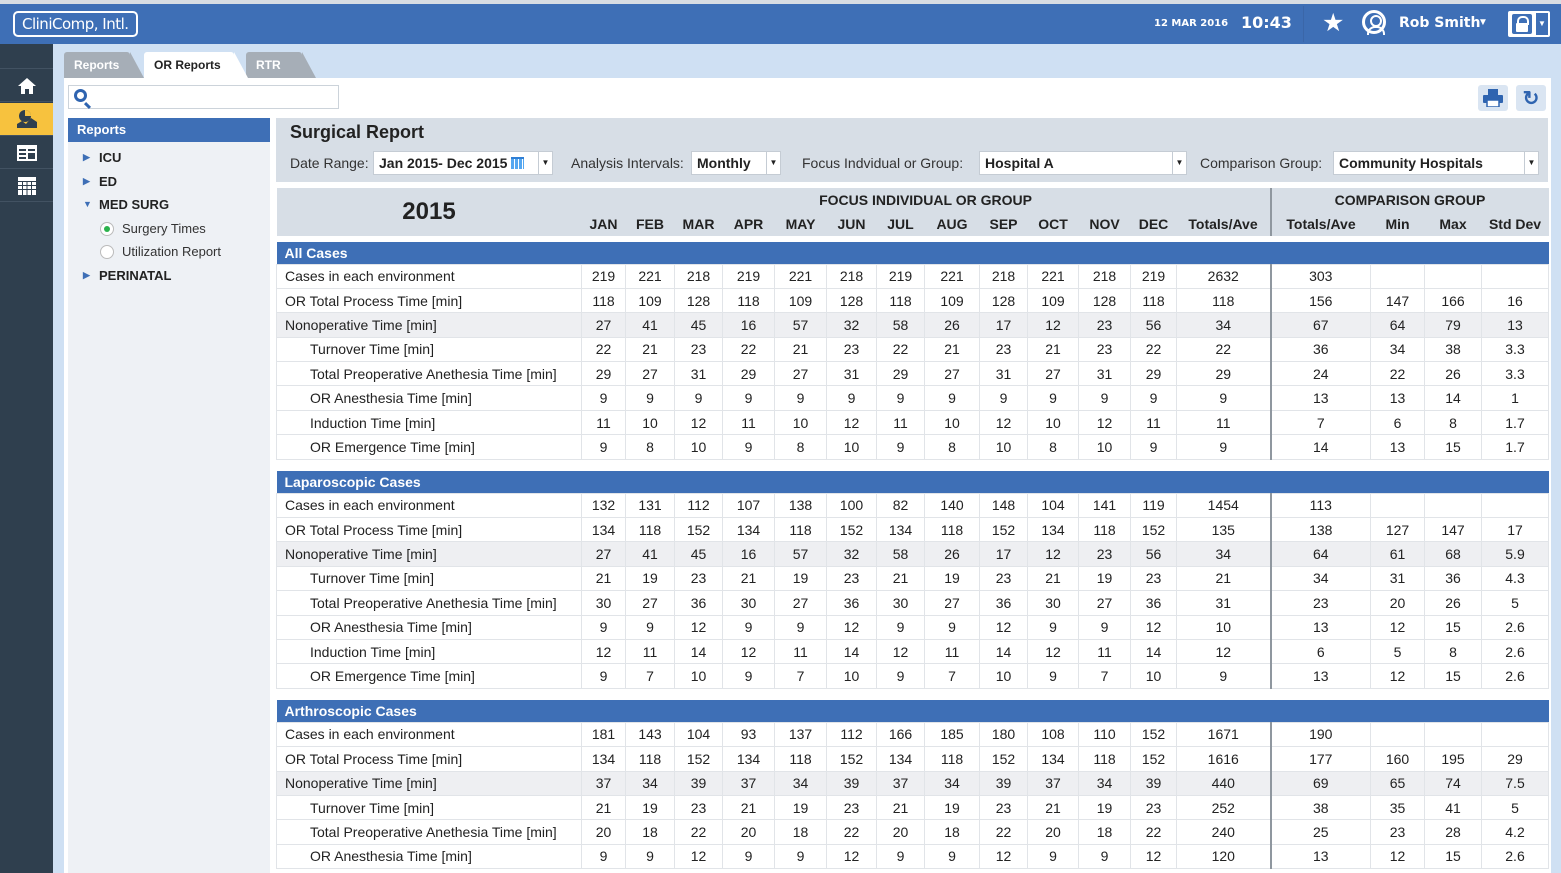 This screenshot has width=1561, height=873. Describe the element at coordinates (1153, 832) in the screenshot. I see `cell-value: 22` at that location.